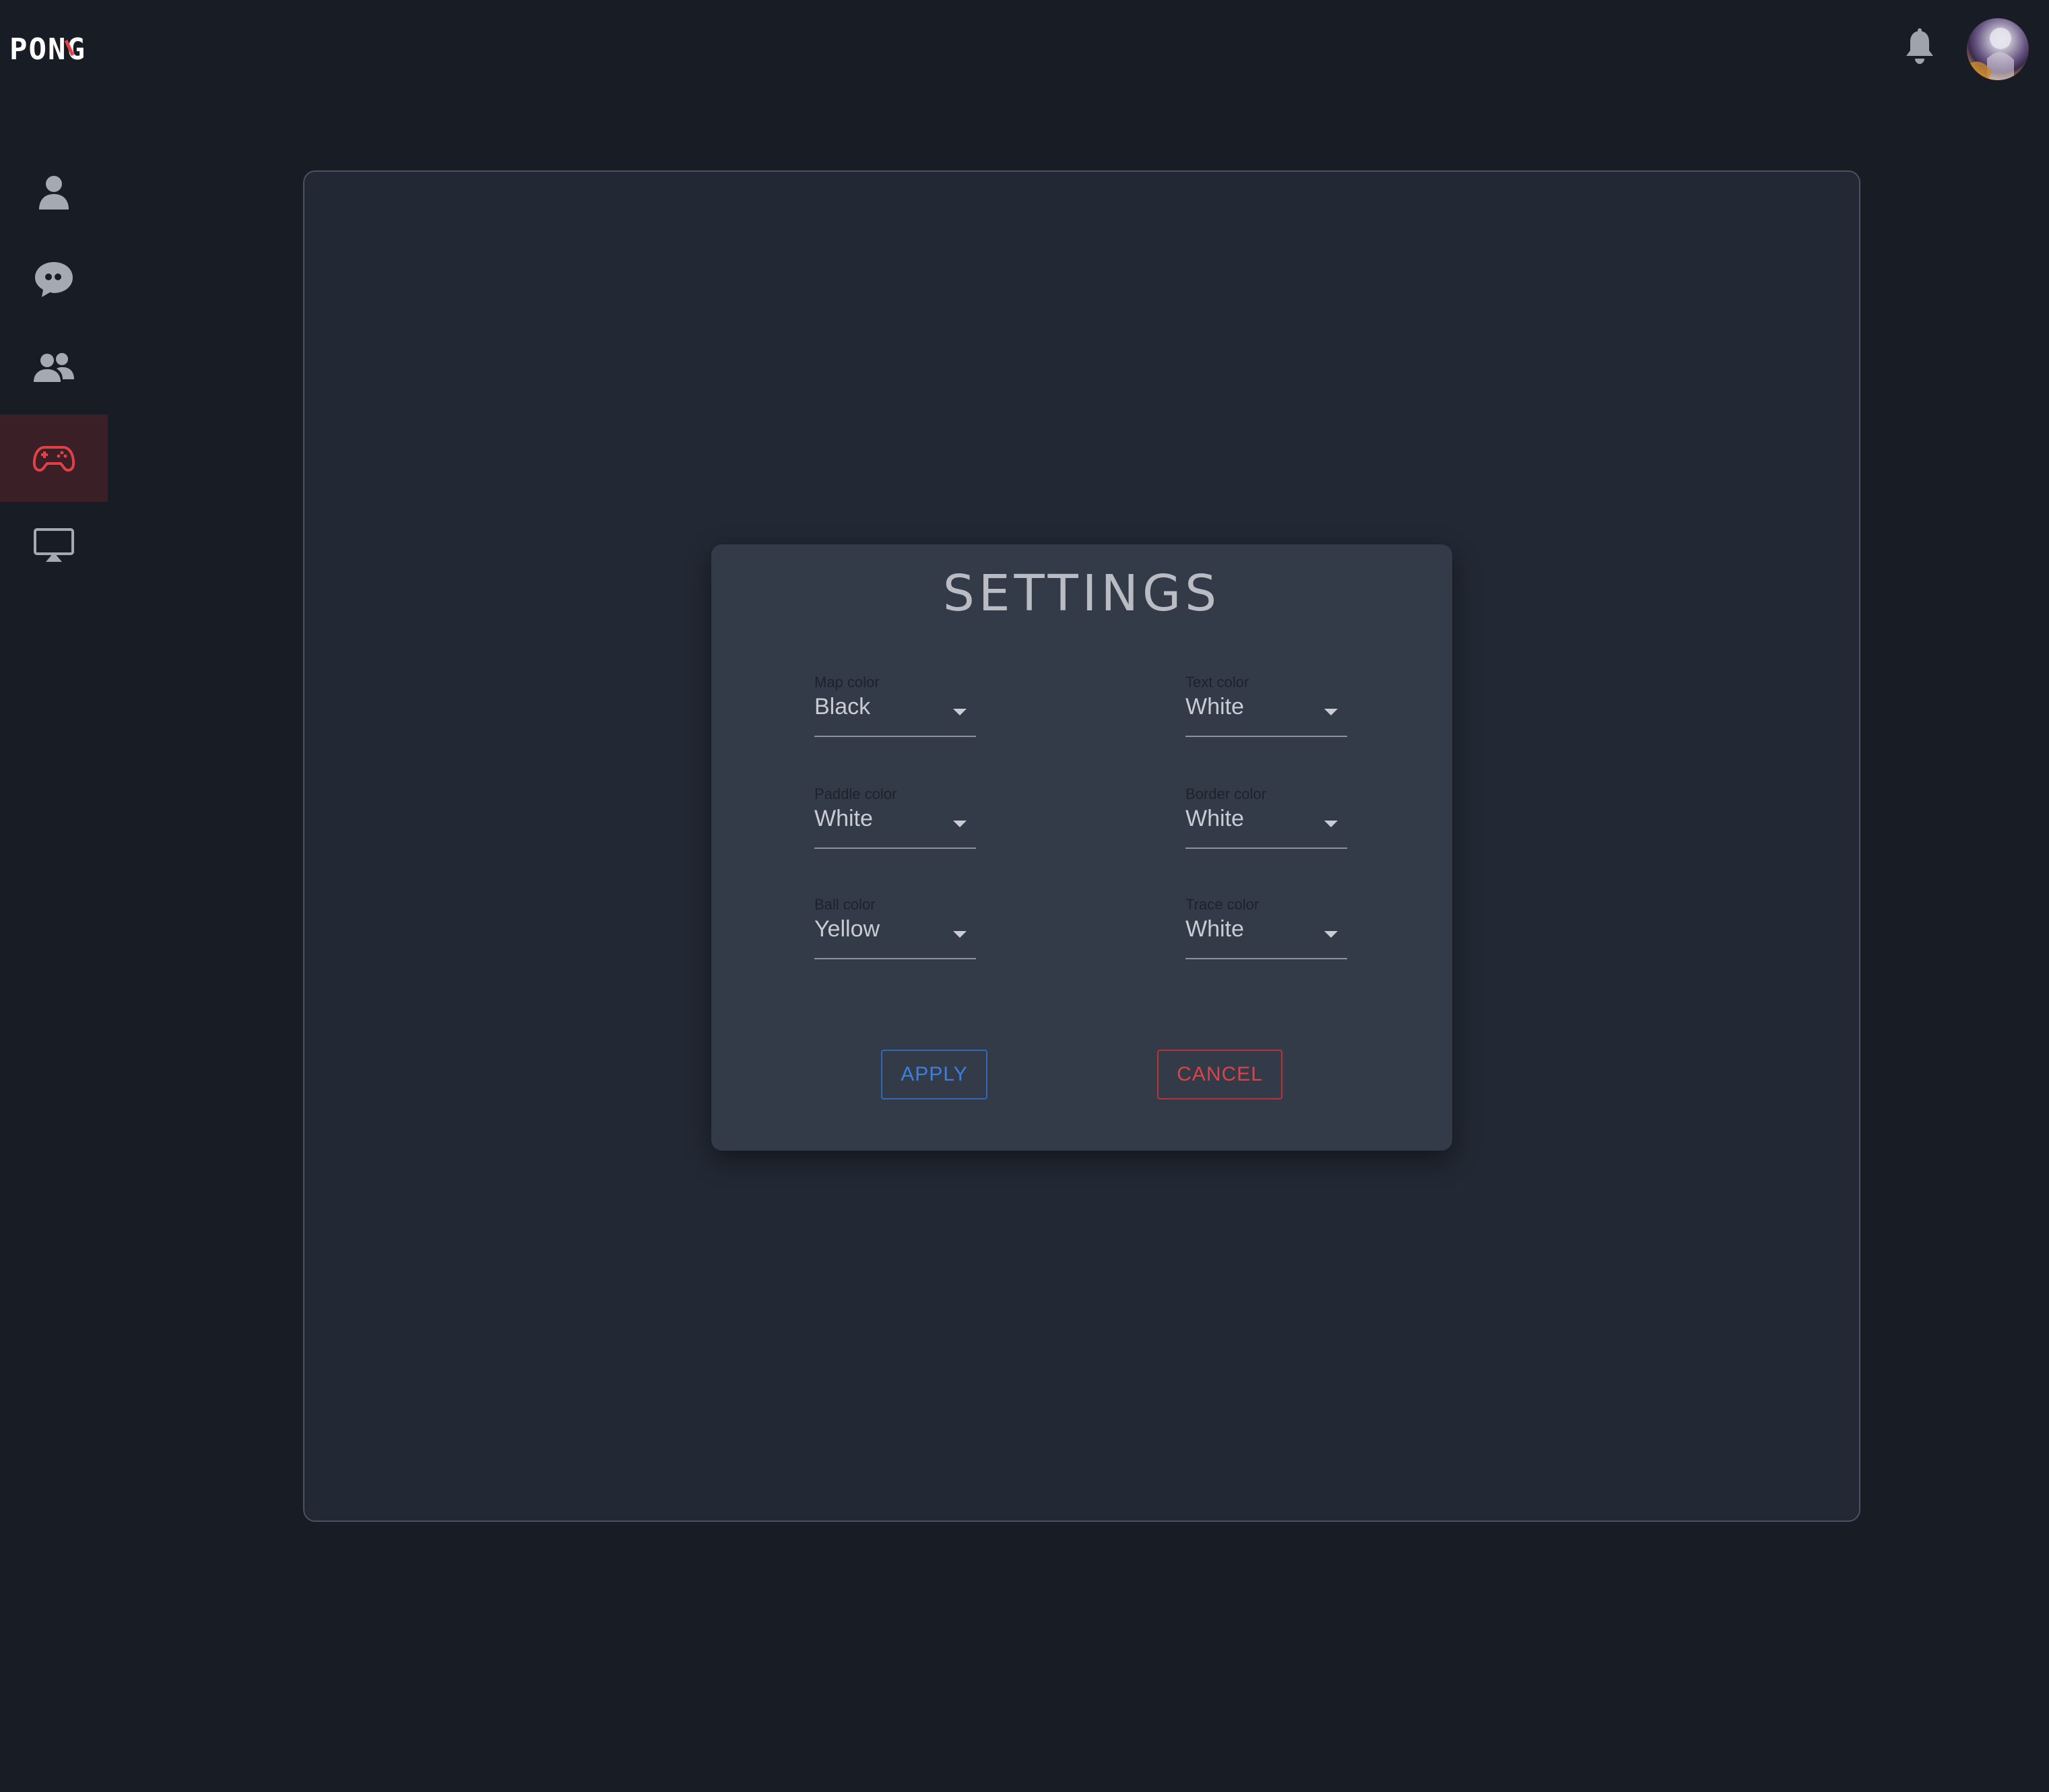  I want to click on sidebar-item-watch, so click(54, 545).